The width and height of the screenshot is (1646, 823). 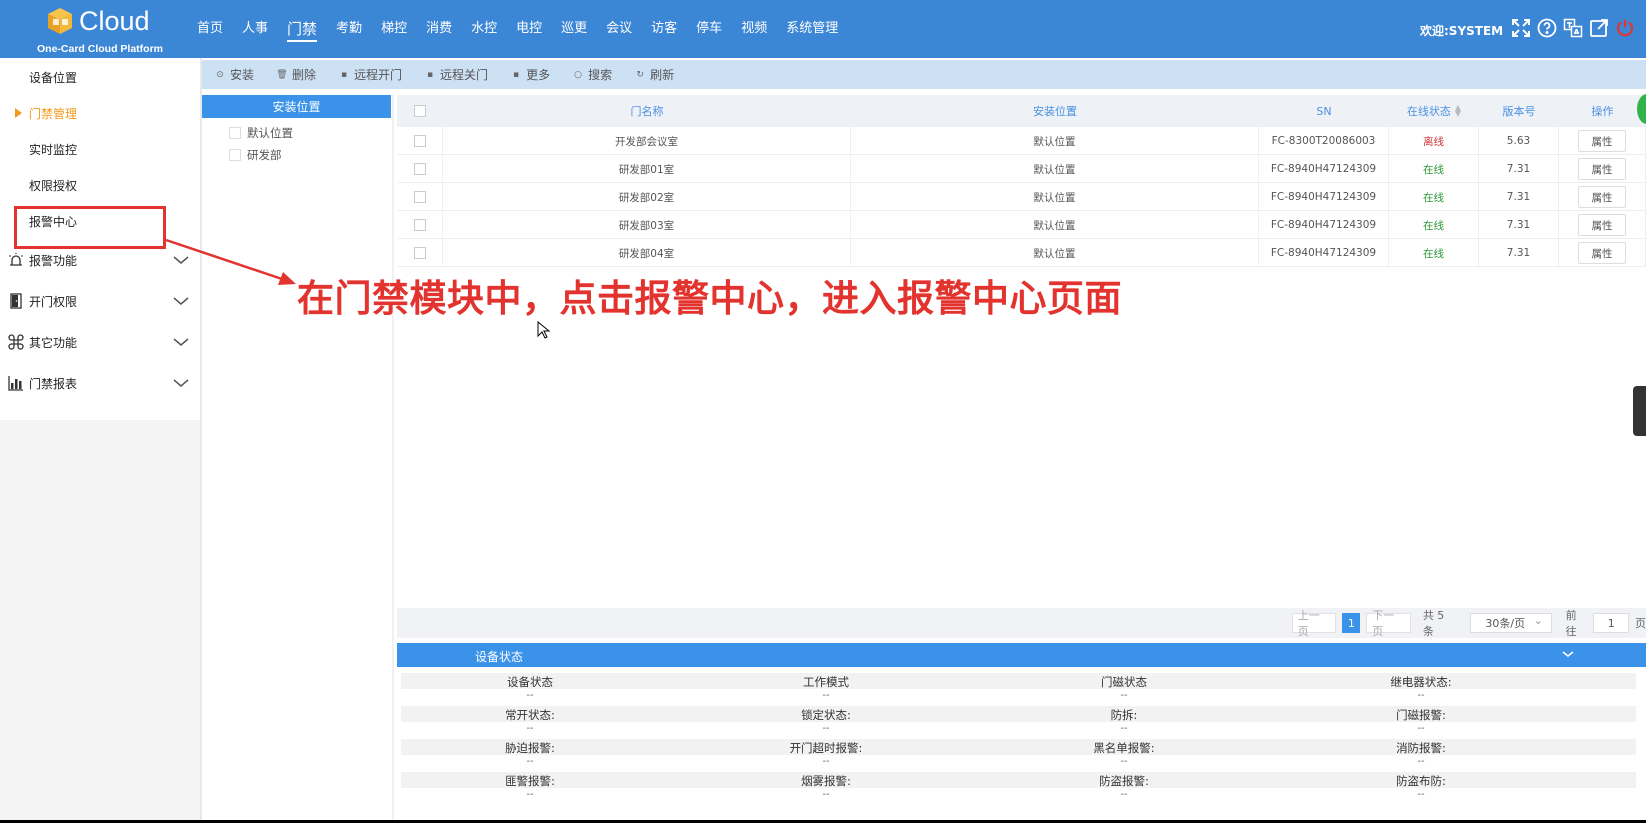 What do you see at coordinates (242, 75) in the screenshot?
I see `install-label: 安装` at bounding box center [242, 75].